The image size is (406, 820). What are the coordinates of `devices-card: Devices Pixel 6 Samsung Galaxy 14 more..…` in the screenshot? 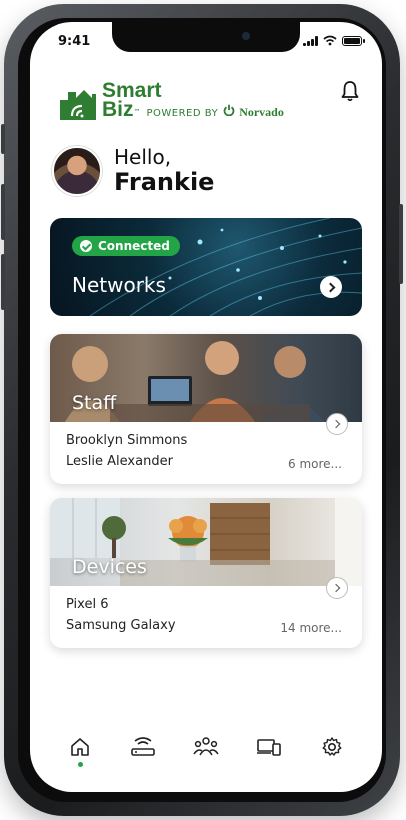 It's located at (206, 573).